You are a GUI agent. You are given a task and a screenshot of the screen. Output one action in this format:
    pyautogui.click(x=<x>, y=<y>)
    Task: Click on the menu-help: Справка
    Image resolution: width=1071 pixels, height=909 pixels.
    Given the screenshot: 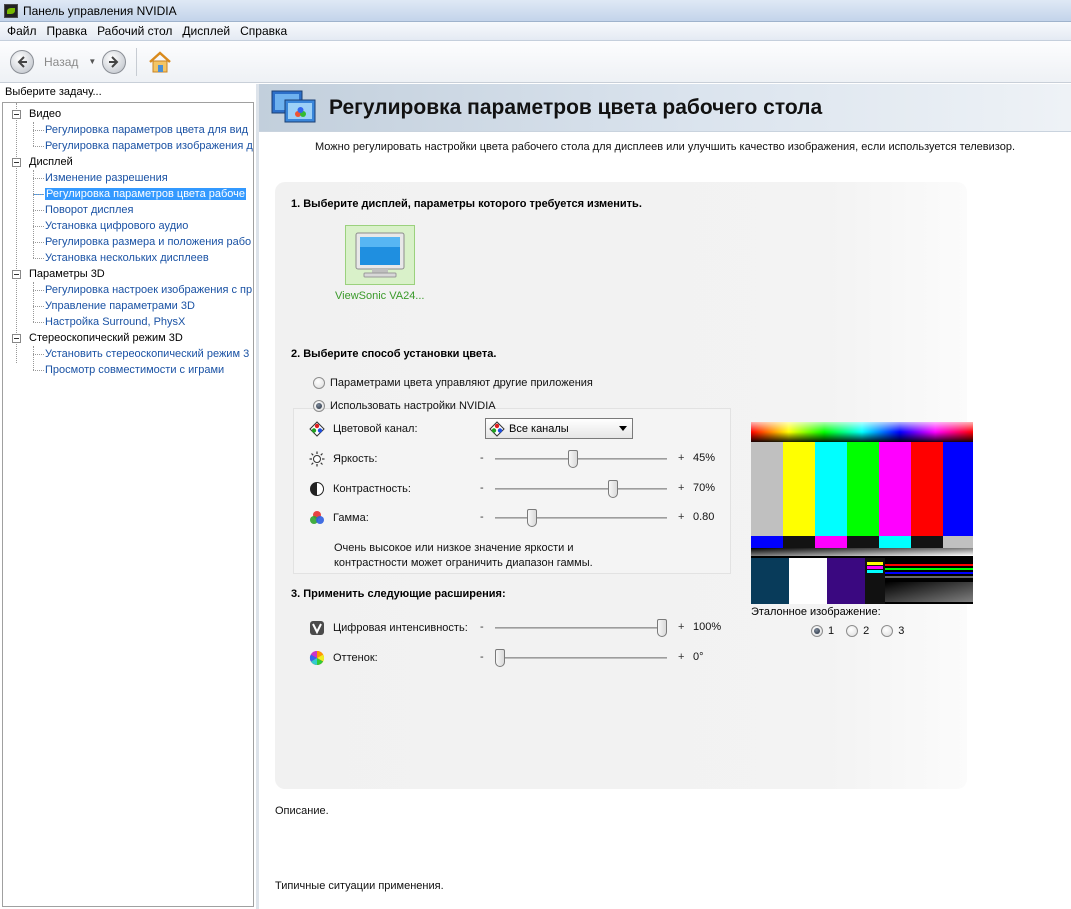 What is the action you would take?
    pyautogui.click(x=263, y=31)
    